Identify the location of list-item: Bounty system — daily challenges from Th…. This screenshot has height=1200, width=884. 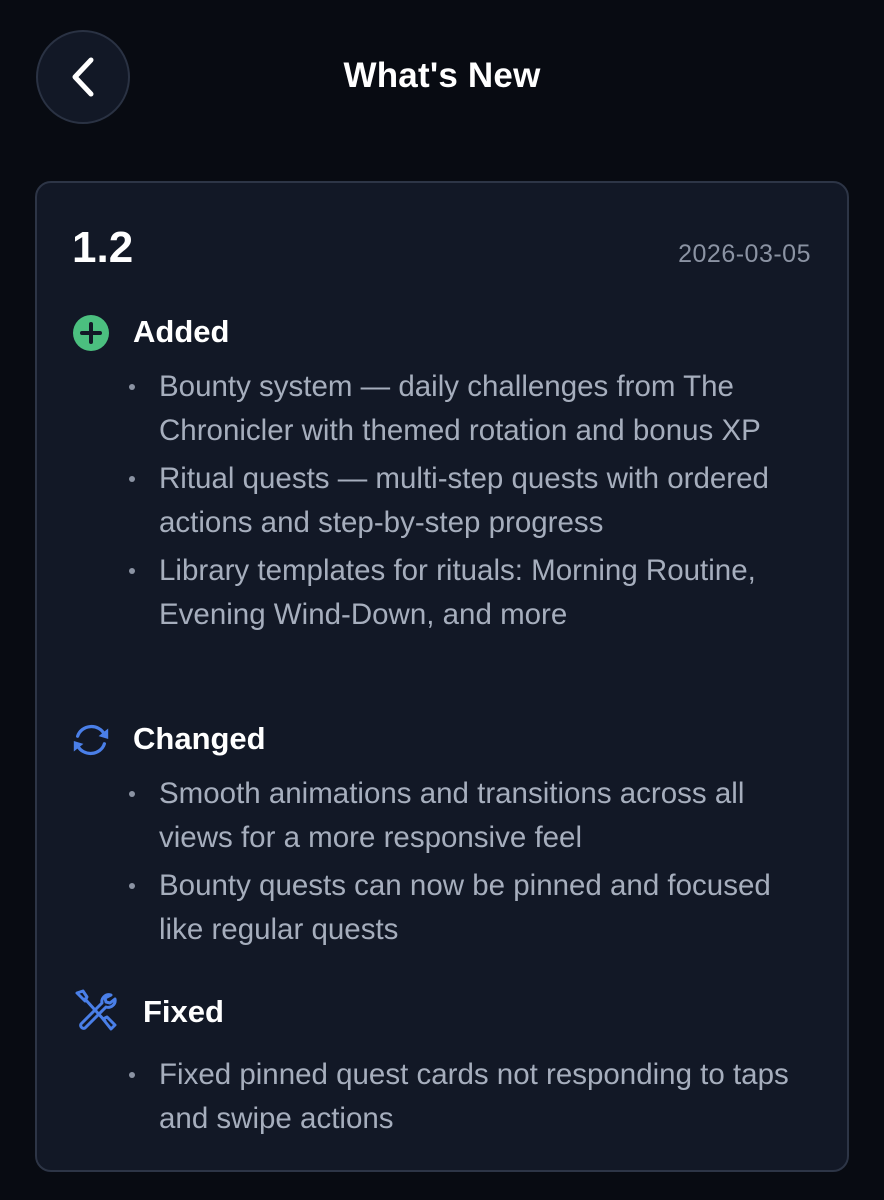
(442, 409).